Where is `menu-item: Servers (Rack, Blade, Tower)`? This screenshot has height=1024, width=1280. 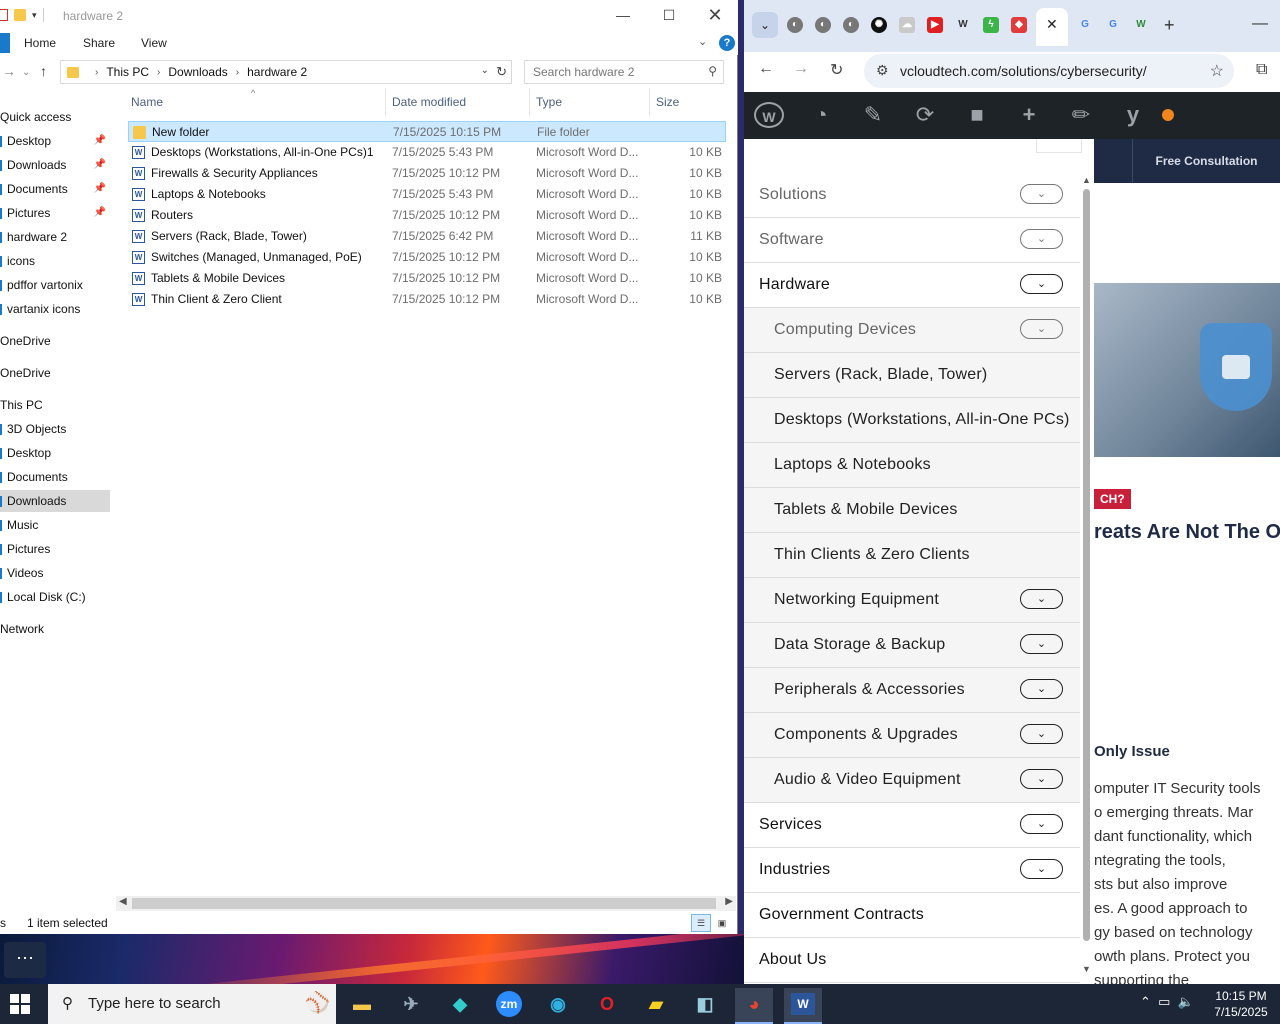 menu-item: Servers (Rack, Blade, Tower) is located at coordinates (912, 375).